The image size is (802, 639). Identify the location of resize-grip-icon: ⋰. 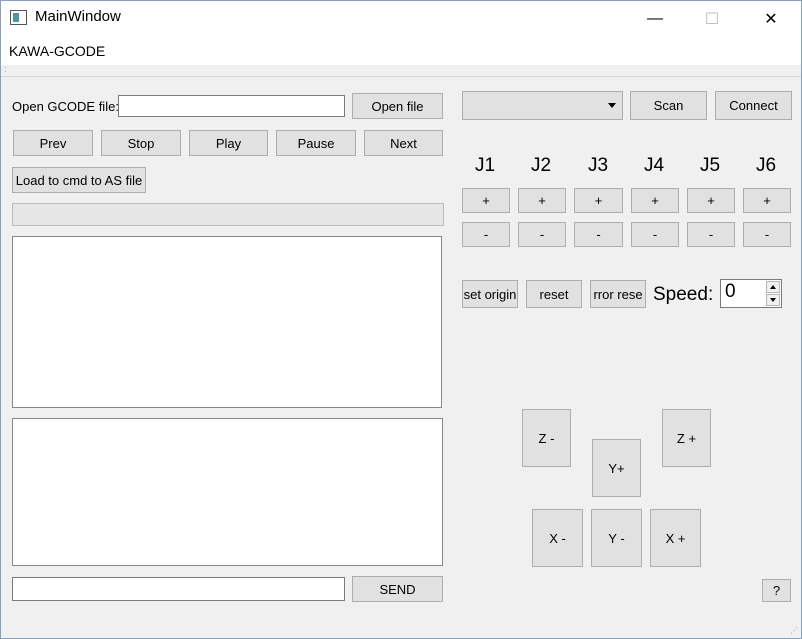
(794, 630).